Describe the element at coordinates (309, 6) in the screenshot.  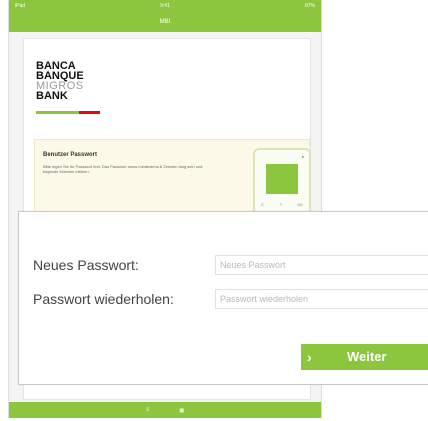
I see `status-battery: 87%` at that location.